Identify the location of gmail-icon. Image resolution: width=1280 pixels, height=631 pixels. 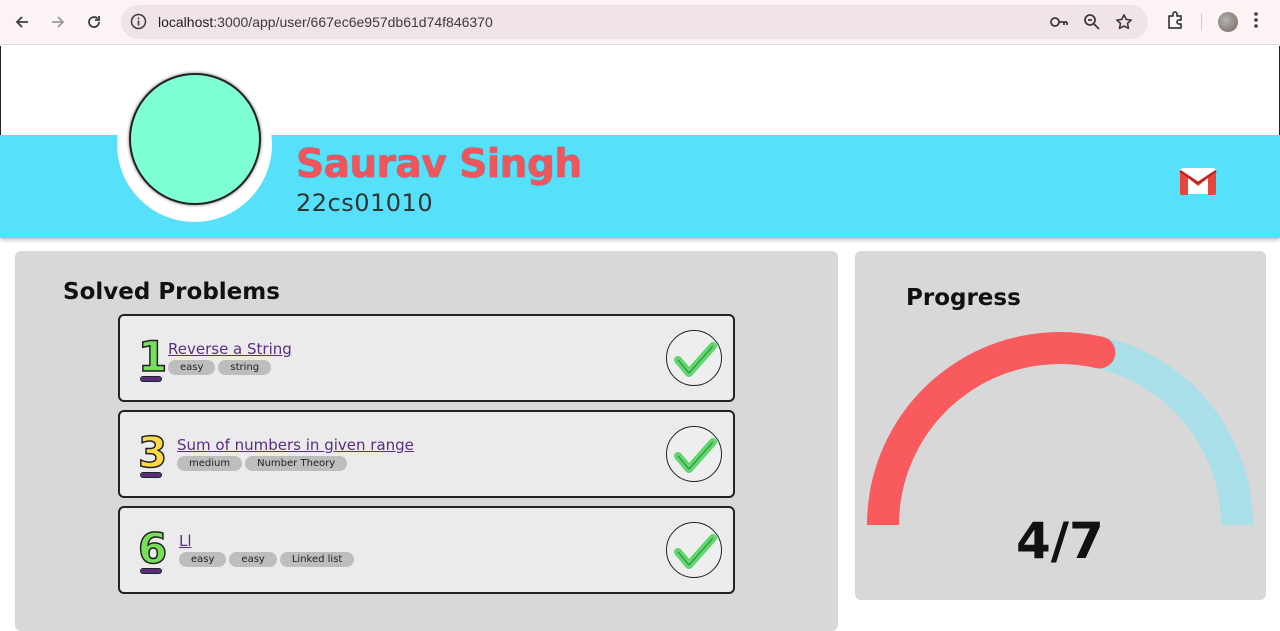
(1198, 183).